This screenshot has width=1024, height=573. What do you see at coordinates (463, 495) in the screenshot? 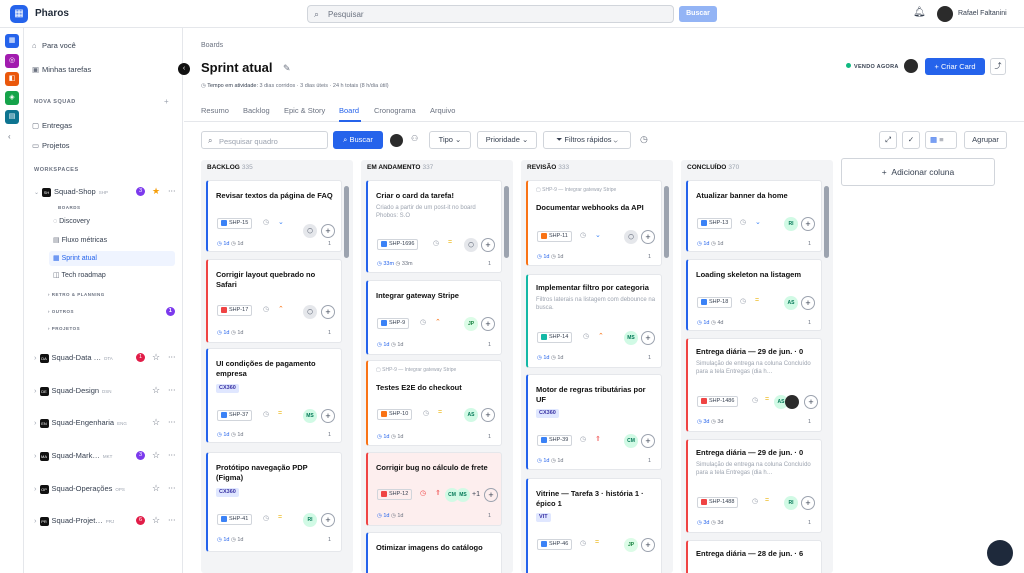
I see `assignee-avatar: MS` at bounding box center [463, 495].